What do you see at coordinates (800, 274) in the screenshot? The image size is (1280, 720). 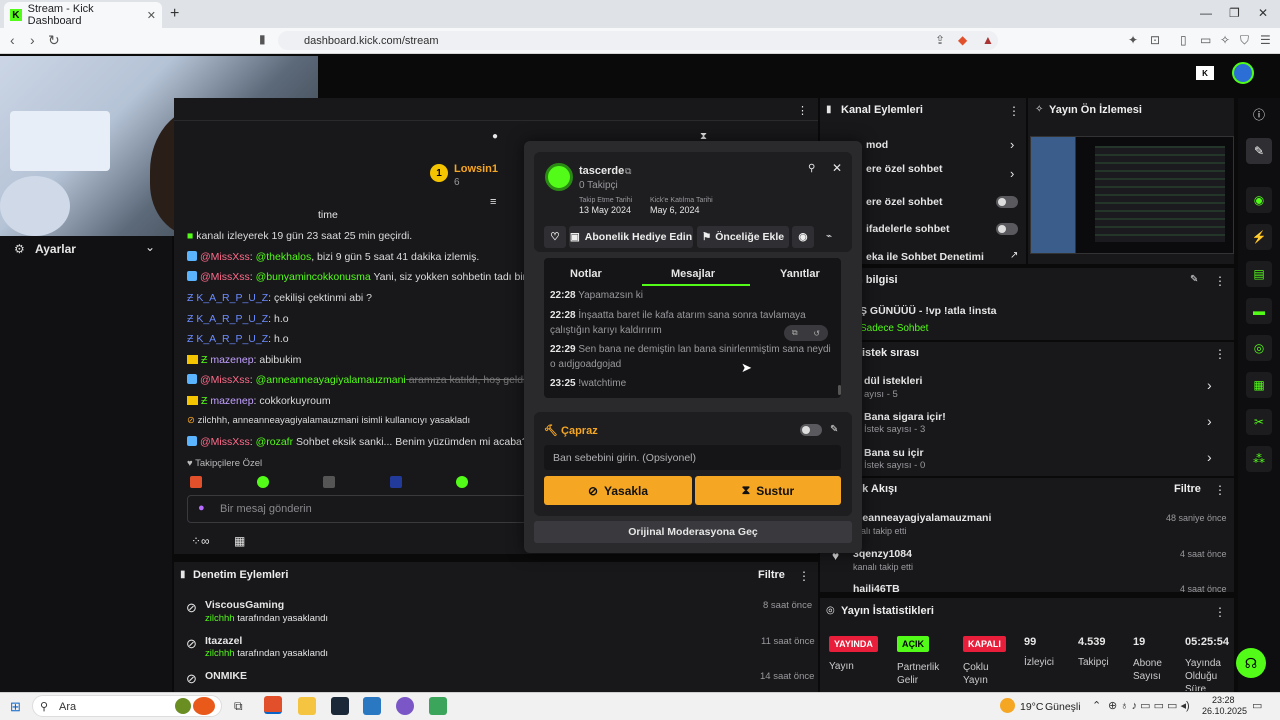 I see `tab-replies: Yanıtlar` at bounding box center [800, 274].